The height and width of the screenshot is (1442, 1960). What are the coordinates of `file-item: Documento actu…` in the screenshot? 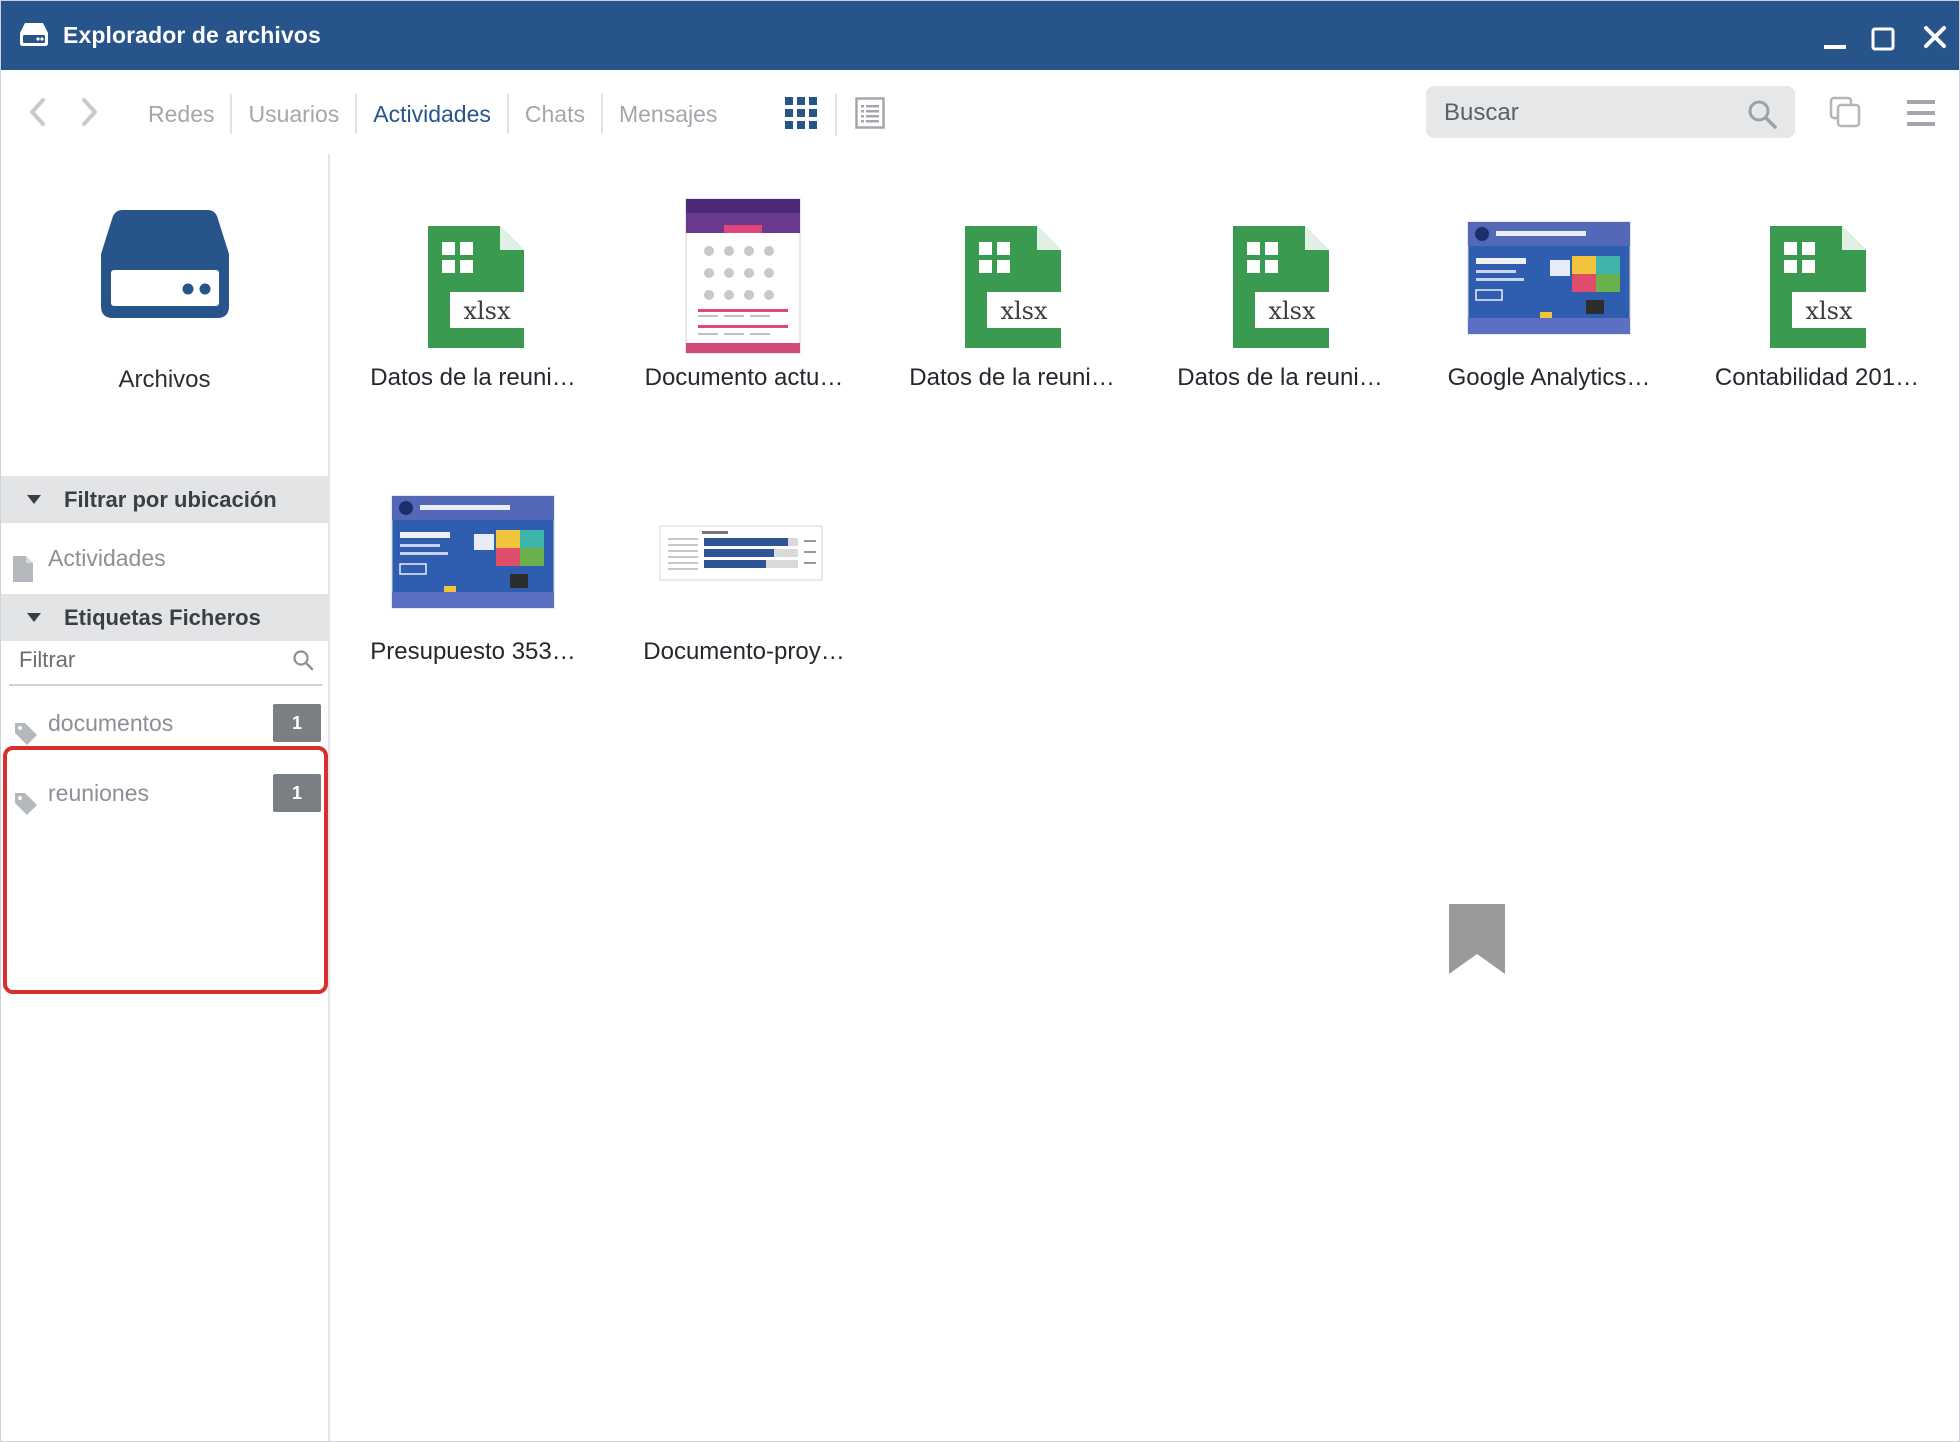 It's located at (744, 279).